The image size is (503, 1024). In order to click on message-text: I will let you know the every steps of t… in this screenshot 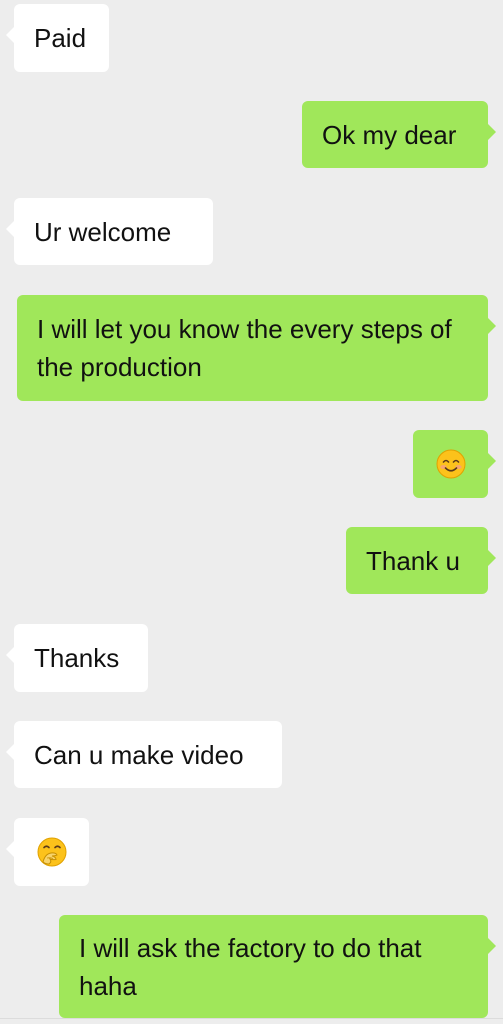, I will do `click(244, 348)`.